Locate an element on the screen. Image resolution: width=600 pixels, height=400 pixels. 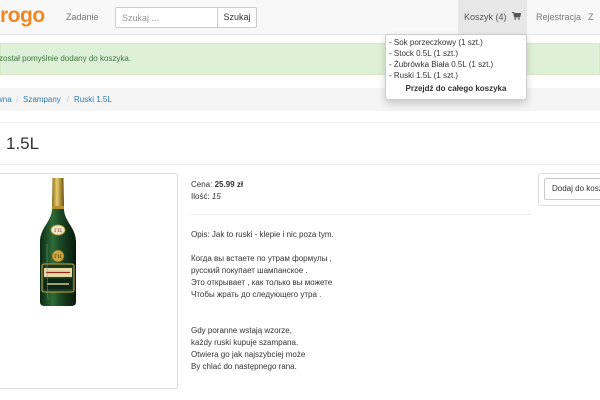
breadcrumb-home: wna is located at coordinates (6, 99).